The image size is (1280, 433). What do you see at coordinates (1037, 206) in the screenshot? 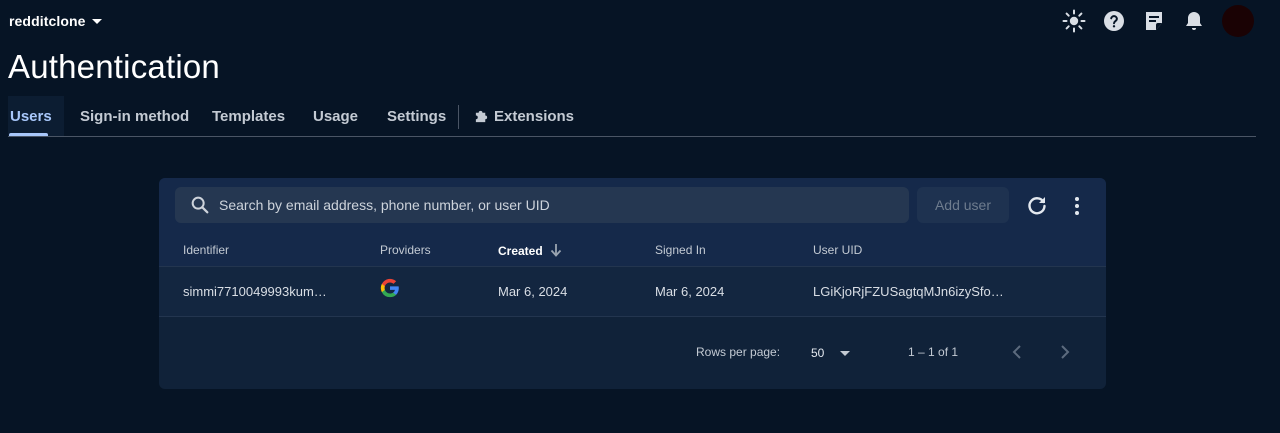
I see `refresh-icon` at bounding box center [1037, 206].